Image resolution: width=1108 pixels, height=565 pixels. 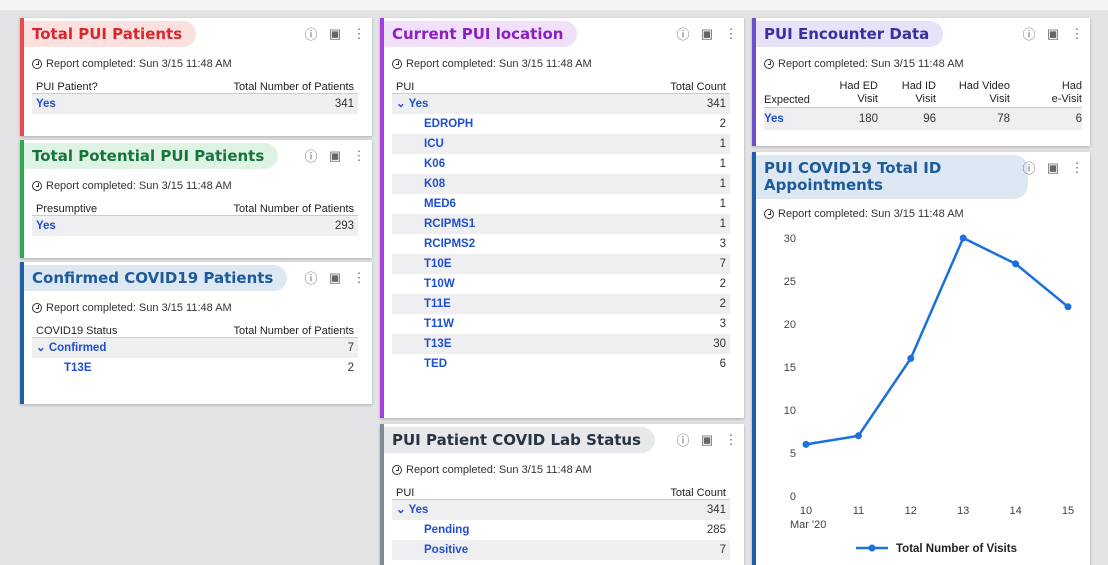 What do you see at coordinates (790, 282) in the screenshot?
I see `y-tick-label: 25` at bounding box center [790, 282].